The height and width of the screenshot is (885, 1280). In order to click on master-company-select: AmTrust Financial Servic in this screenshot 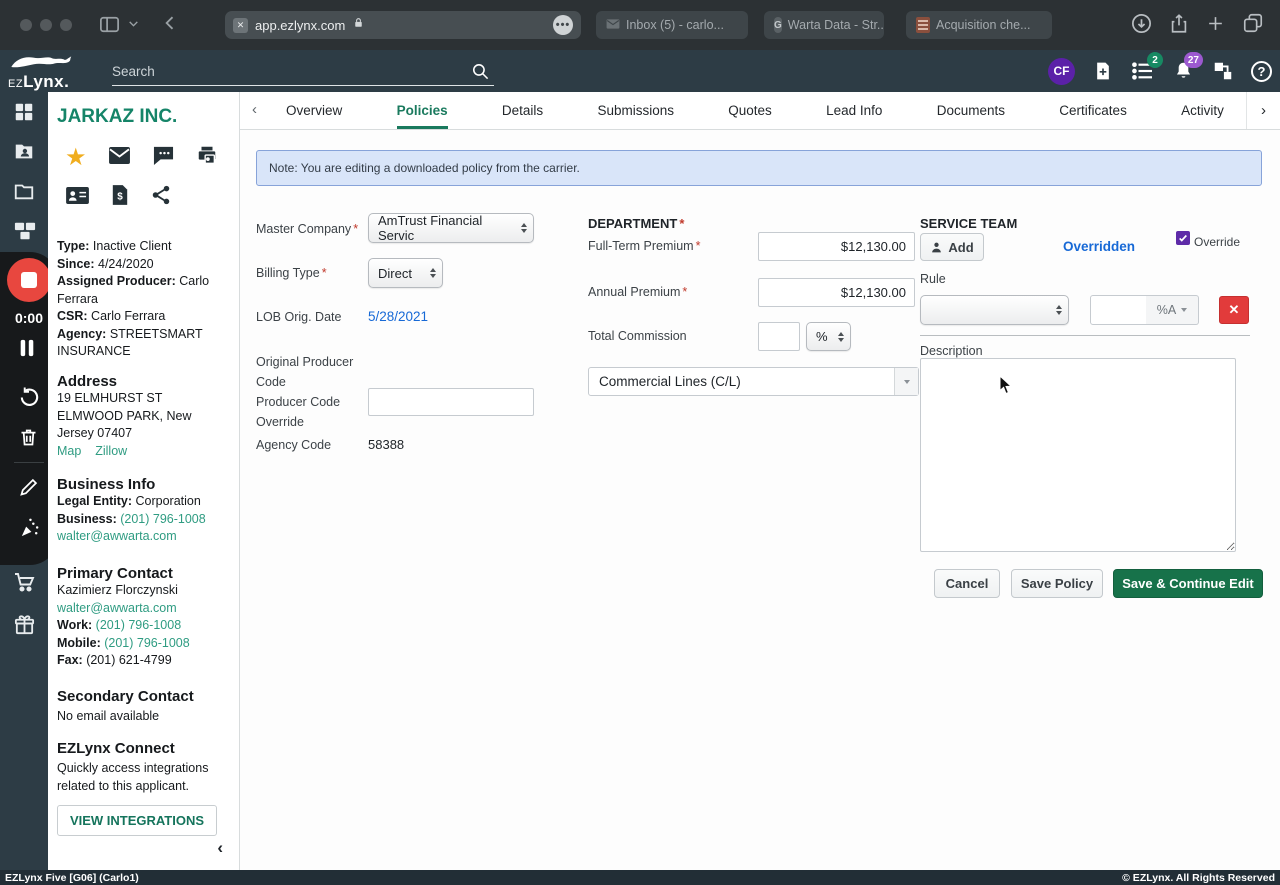, I will do `click(451, 228)`.